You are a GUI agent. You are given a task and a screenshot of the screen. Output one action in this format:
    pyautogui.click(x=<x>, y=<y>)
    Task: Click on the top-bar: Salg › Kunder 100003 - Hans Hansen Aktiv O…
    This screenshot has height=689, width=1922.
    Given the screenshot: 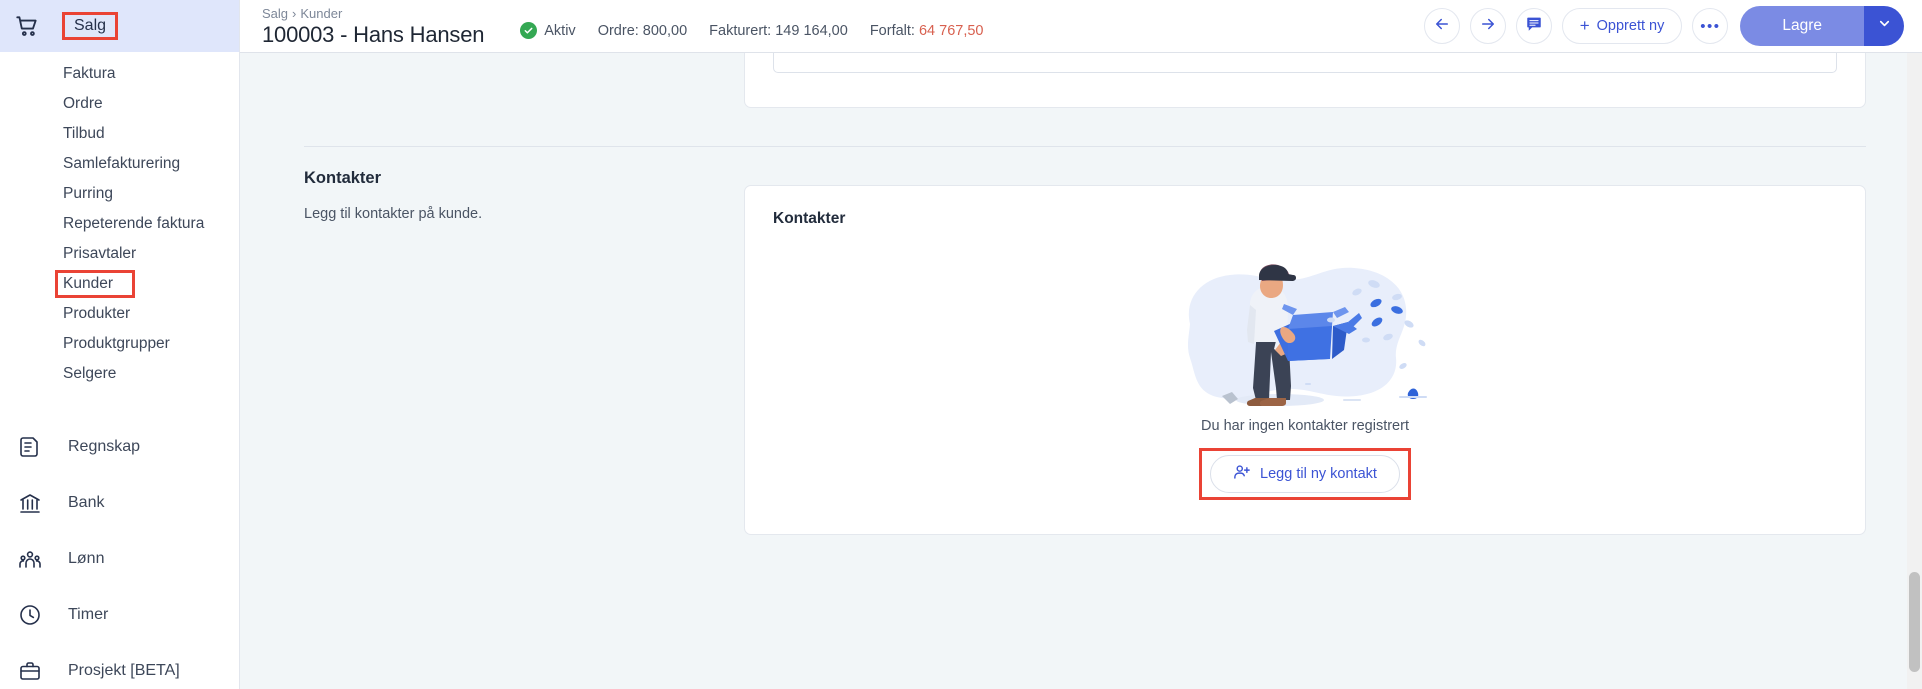 What is the action you would take?
    pyautogui.click(x=1081, y=26)
    